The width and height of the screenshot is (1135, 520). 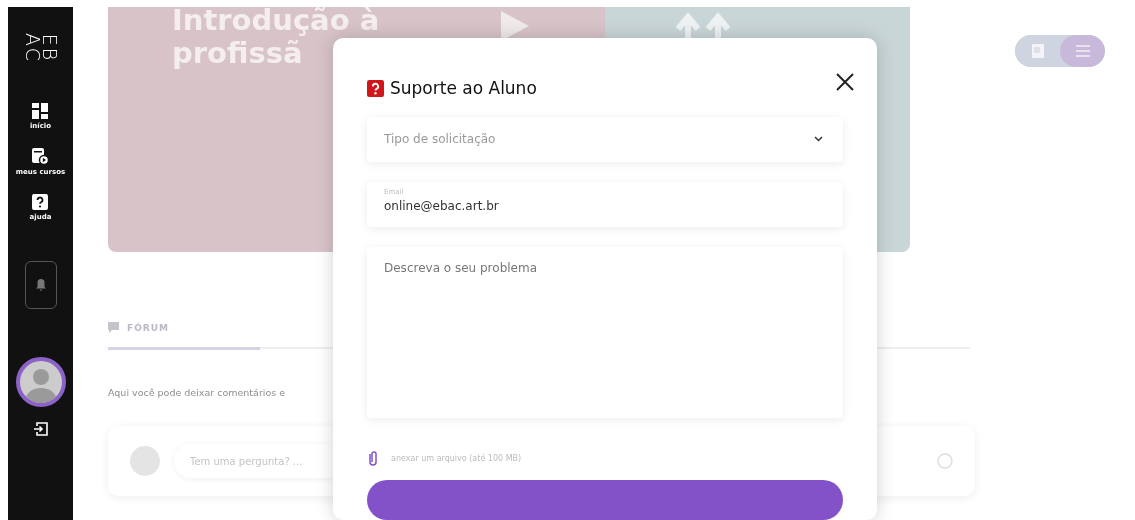 I want to click on modal-title: Suporte ao Aluno, so click(x=463, y=88).